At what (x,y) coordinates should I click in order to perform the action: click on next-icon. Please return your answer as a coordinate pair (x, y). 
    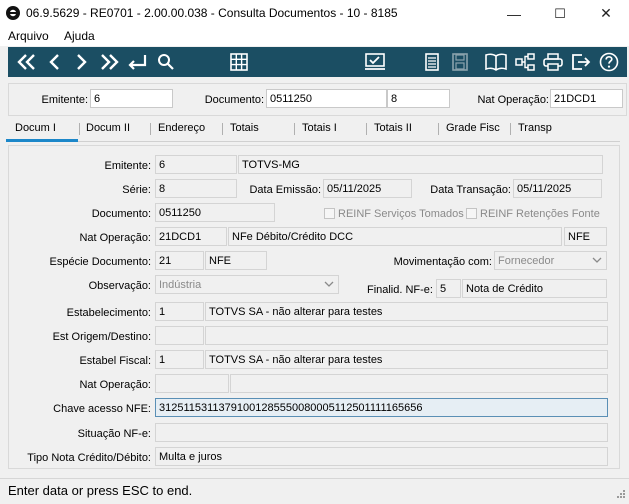
    Looking at the image, I should click on (82, 62).